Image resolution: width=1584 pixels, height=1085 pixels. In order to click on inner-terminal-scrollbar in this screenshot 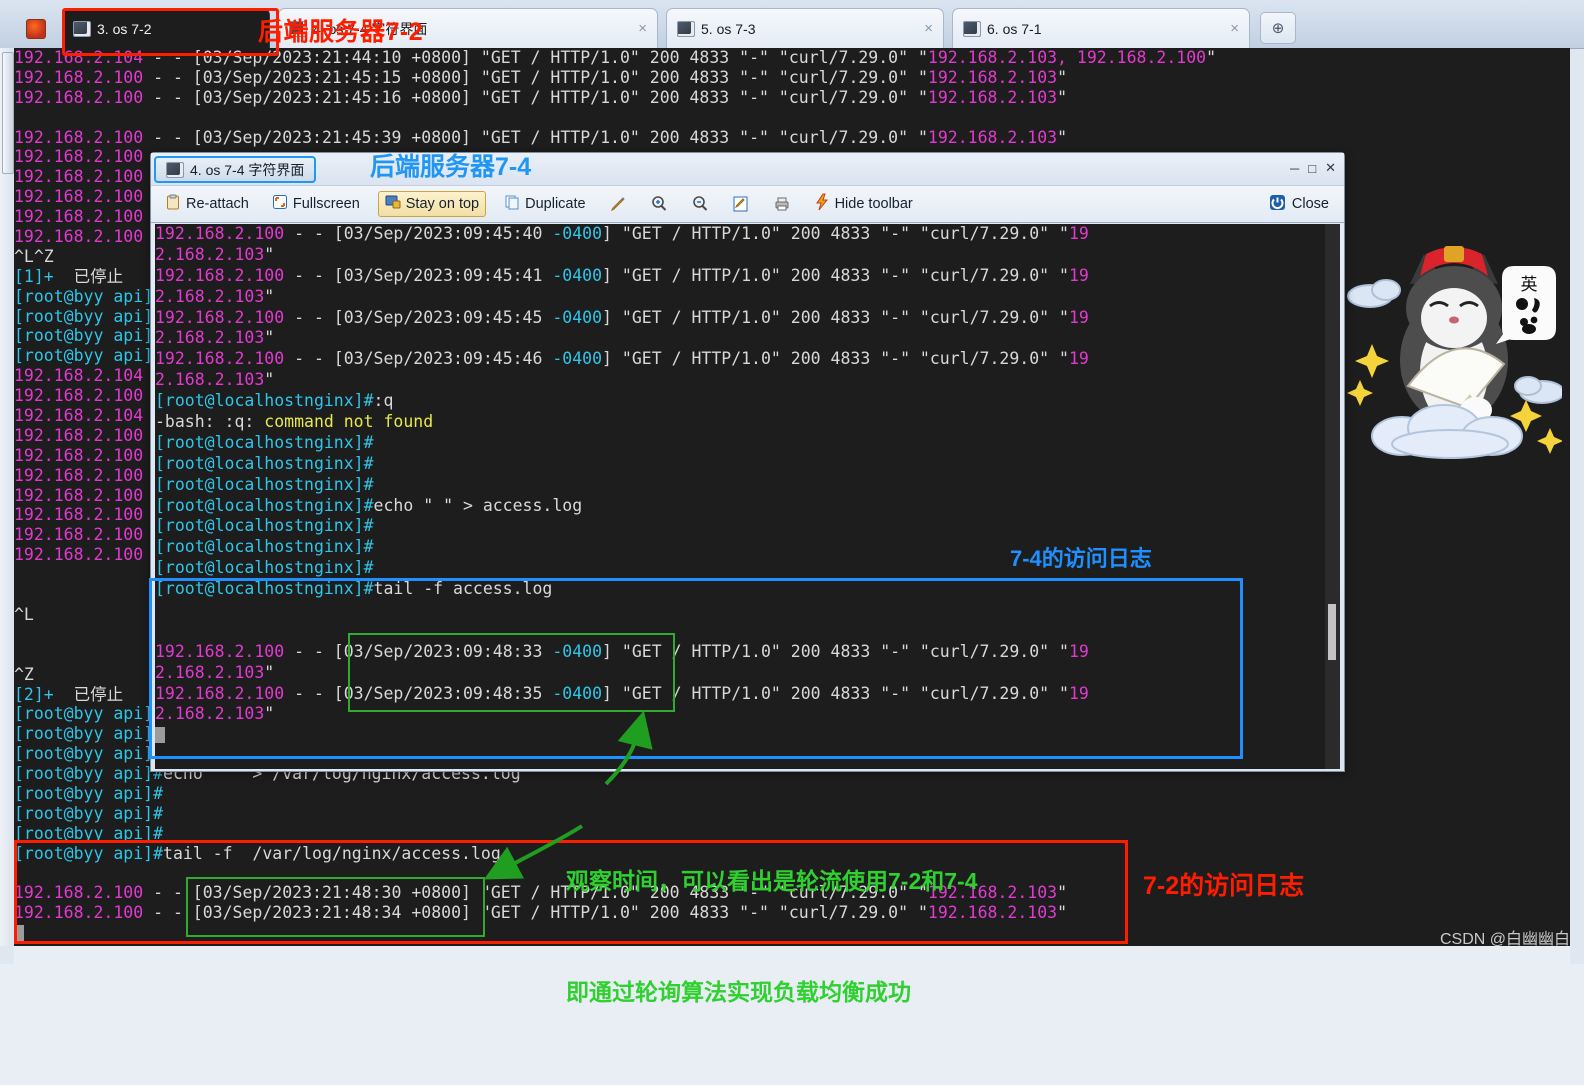, I will do `click(1332, 496)`.